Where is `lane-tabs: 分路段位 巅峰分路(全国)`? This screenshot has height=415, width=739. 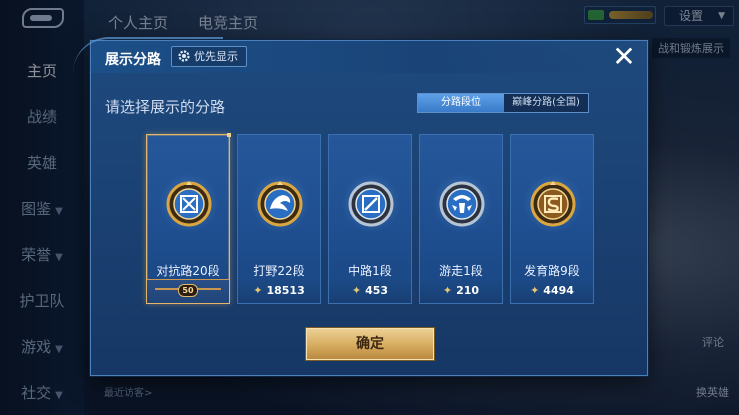 lane-tabs: 分路段位 巅峰分路(全国) is located at coordinates (503, 103).